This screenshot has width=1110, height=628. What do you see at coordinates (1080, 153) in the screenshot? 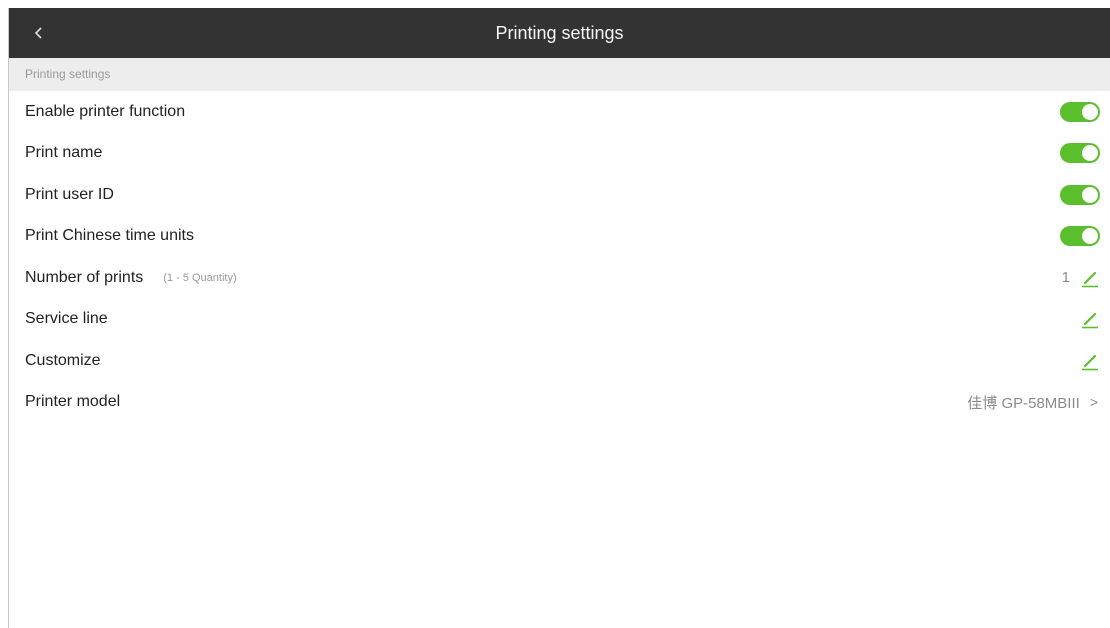
I see `print-name-toggle` at bounding box center [1080, 153].